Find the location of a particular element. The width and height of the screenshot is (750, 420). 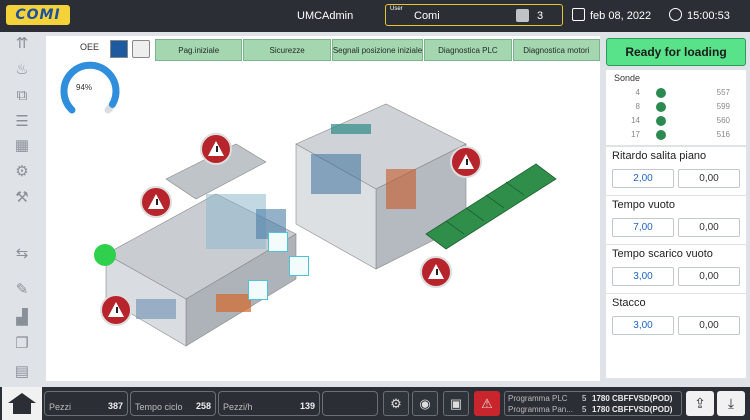

param-title: Stacco is located at coordinates (629, 303).